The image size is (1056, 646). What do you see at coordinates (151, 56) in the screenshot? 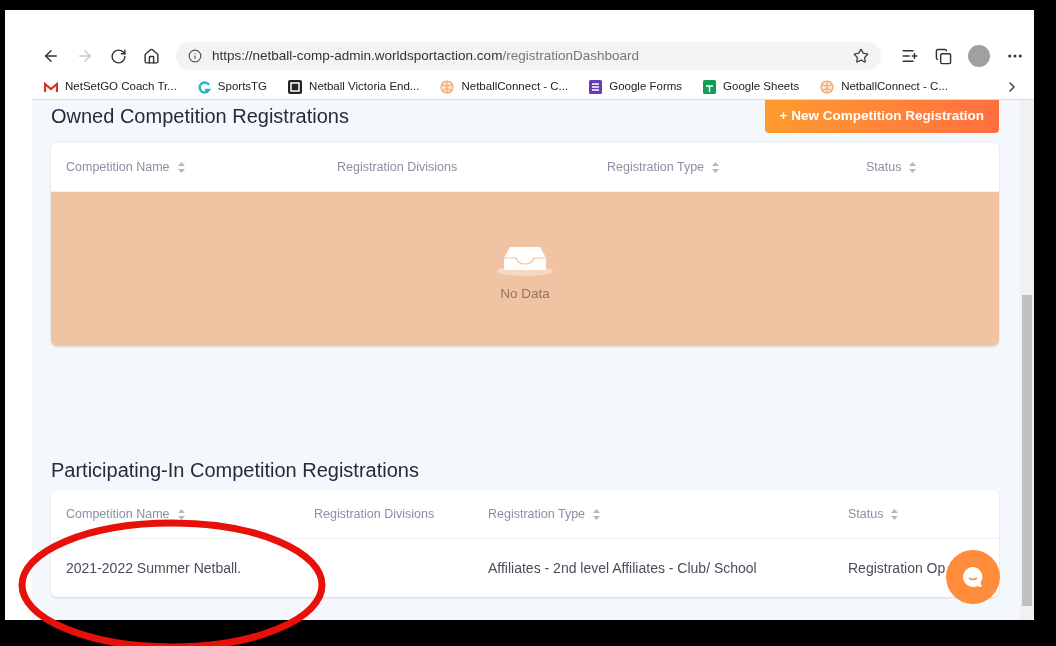
I see `home-icon` at bounding box center [151, 56].